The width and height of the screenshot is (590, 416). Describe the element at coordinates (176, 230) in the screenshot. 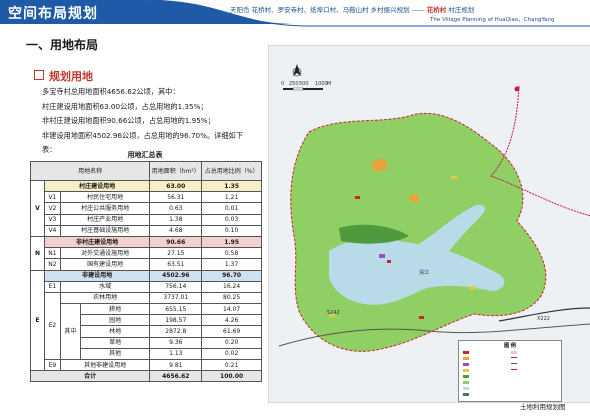

I see `row-area: 4.68` at that location.